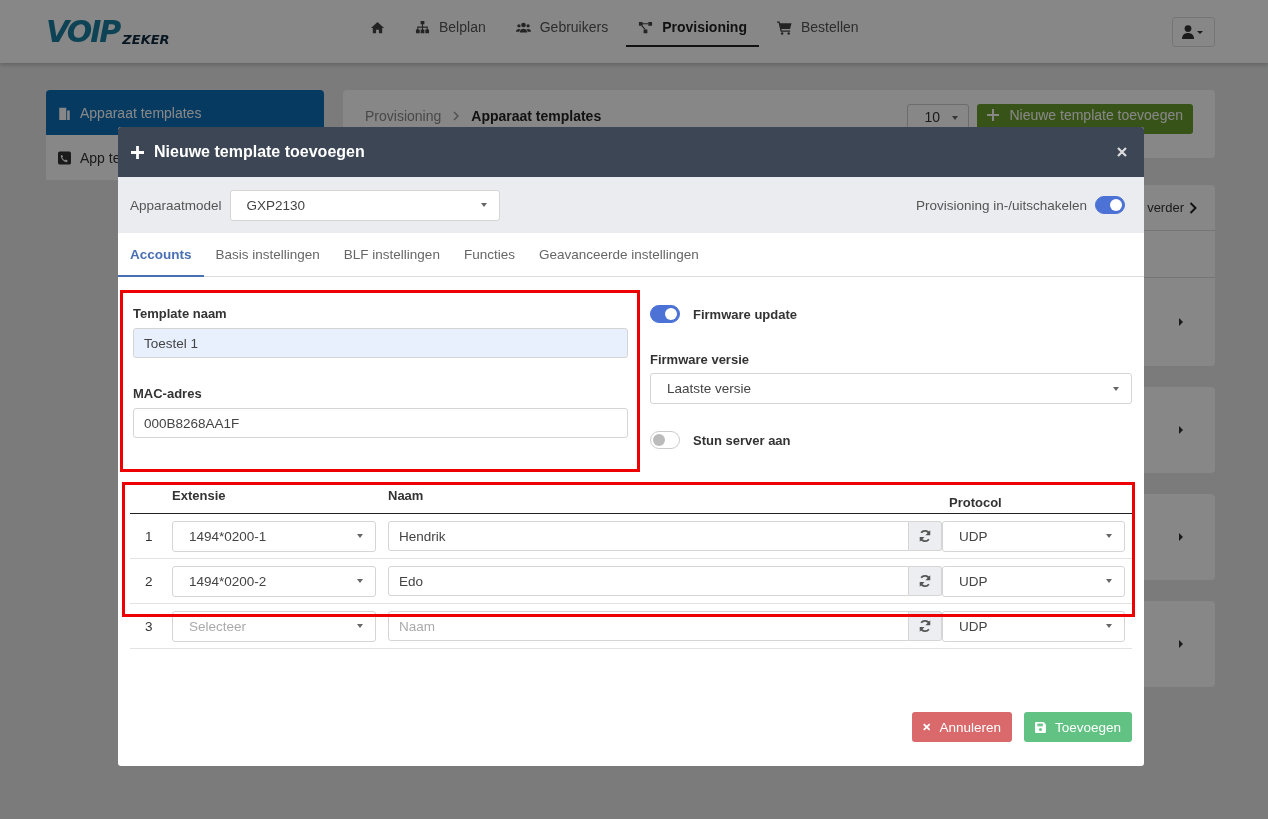 The height and width of the screenshot is (819, 1268). What do you see at coordinates (377, 27) in the screenshot?
I see `home-icon` at bounding box center [377, 27].